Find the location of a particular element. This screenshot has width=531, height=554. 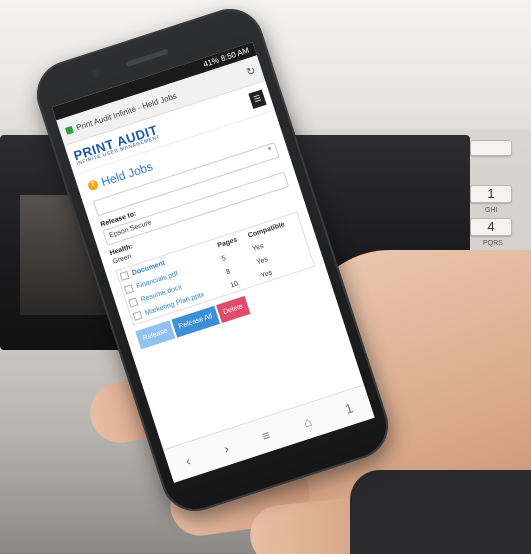

printer-key-4: 4 is located at coordinates (491, 227).